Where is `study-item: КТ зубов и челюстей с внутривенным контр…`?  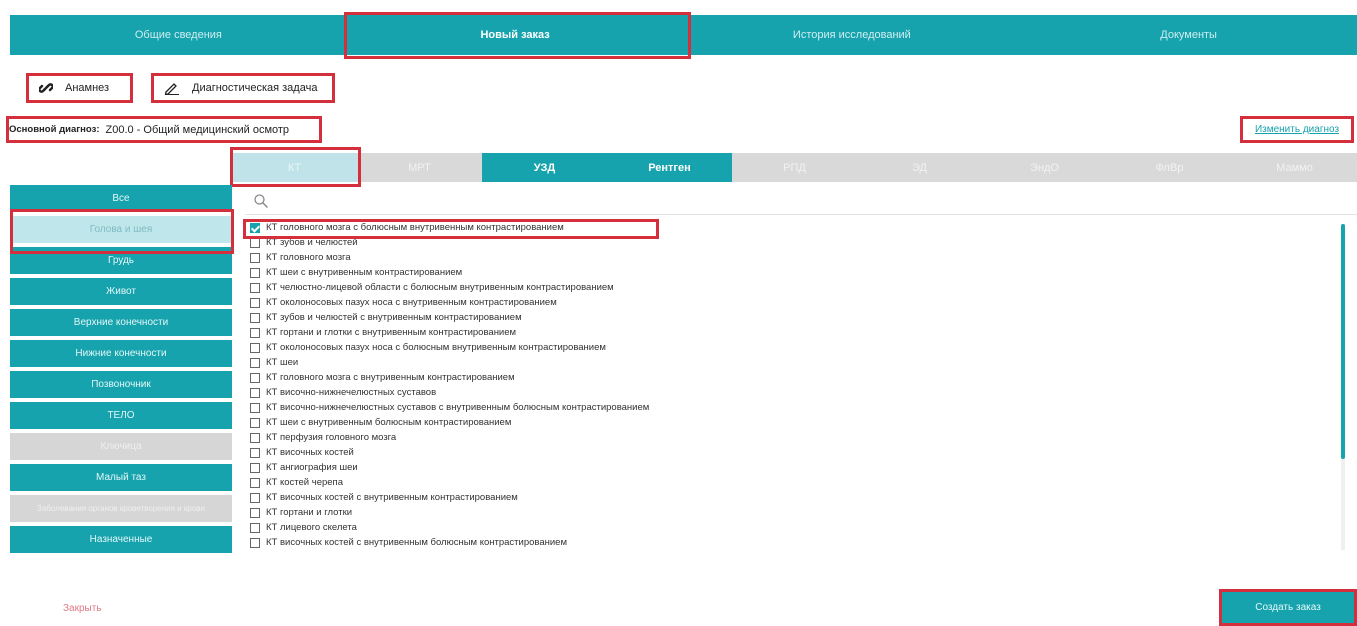 study-item: КТ зубов и челюстей с внутривенным контр… is located at coordinates (795, 317).